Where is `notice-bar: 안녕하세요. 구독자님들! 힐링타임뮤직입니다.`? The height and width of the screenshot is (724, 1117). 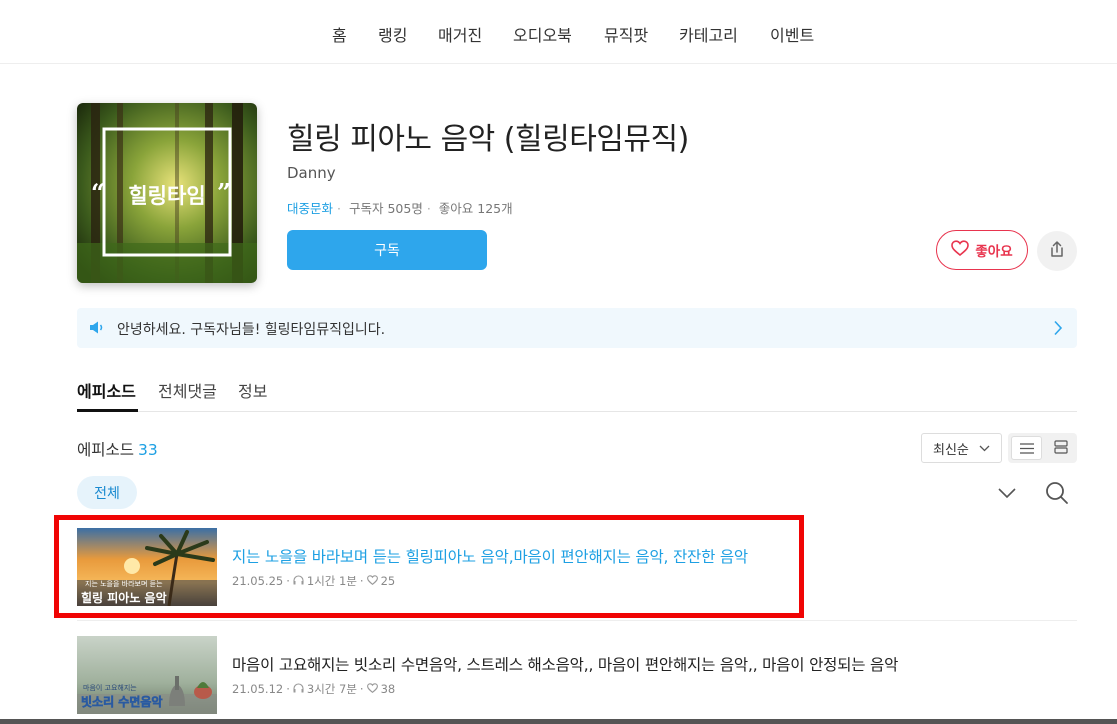
notice-bar: 안녕하세요. 구독자님들! 힐링타임뮤직입니다. is located at coordinates (577, 328).